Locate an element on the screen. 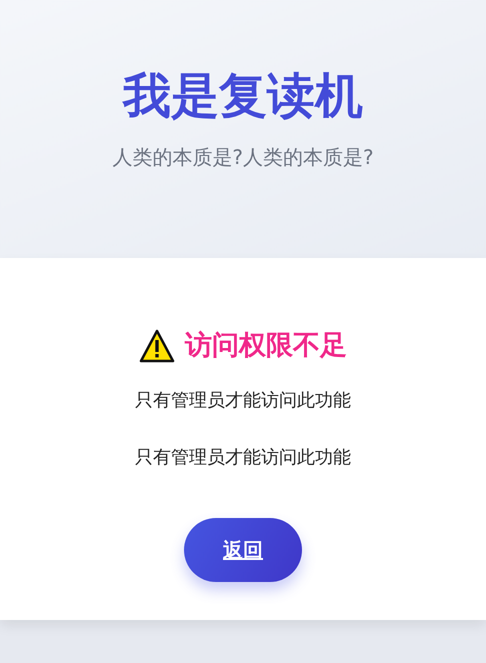  page-title: 我是复读机 is located at coordinates (243, 96).